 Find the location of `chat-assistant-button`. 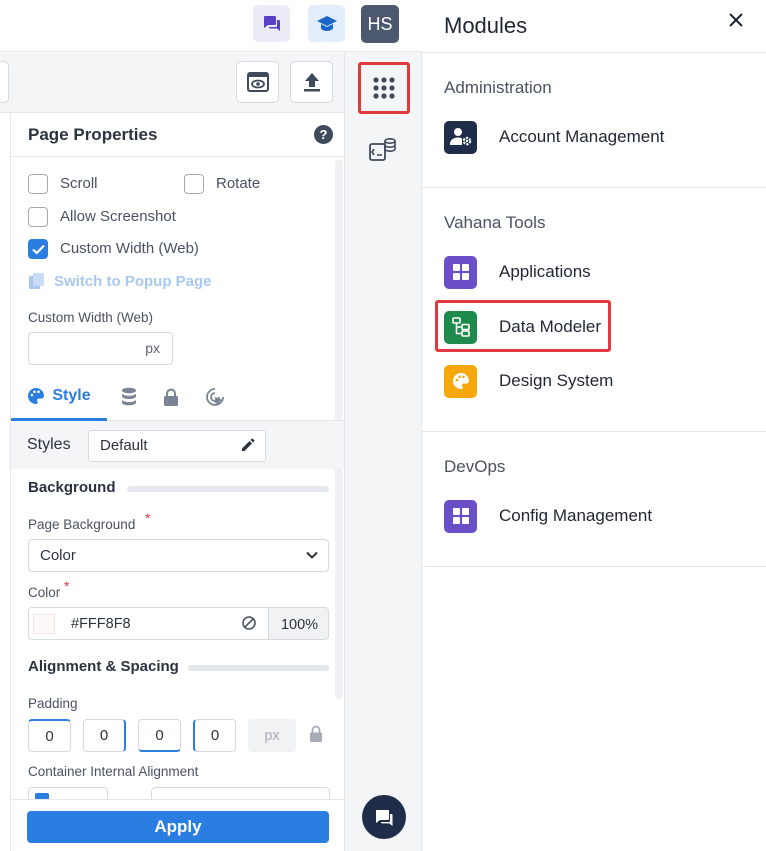

chat-assistant-button is located at coordinates (384, 817).